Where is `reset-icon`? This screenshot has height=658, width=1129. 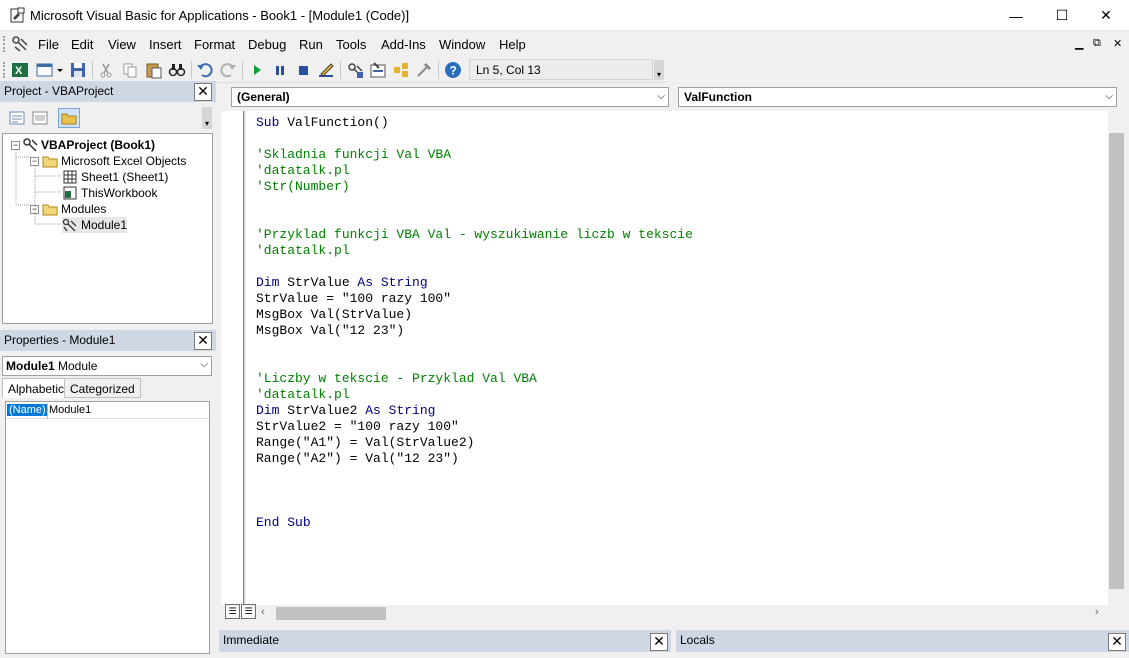
reset-icon is located at coordinates (303, 70).